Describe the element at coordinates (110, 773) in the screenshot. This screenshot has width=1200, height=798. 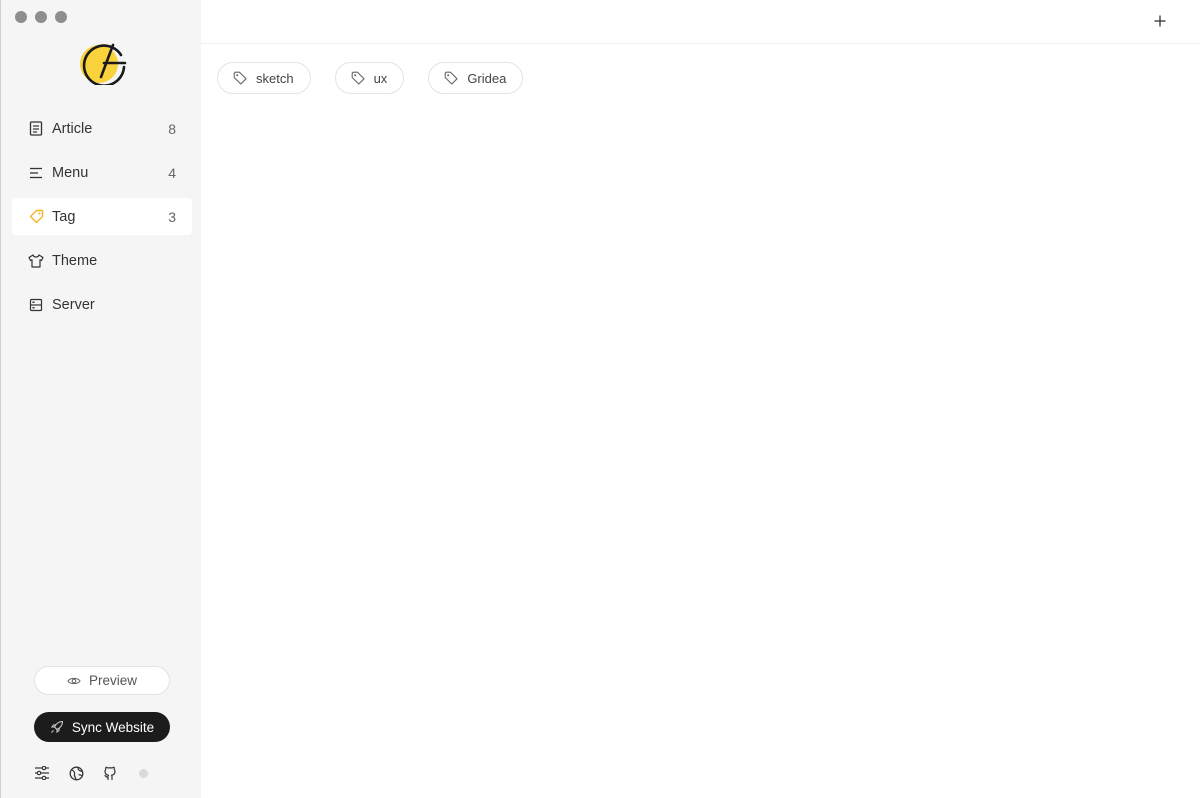
I see `github-icon` at that location.